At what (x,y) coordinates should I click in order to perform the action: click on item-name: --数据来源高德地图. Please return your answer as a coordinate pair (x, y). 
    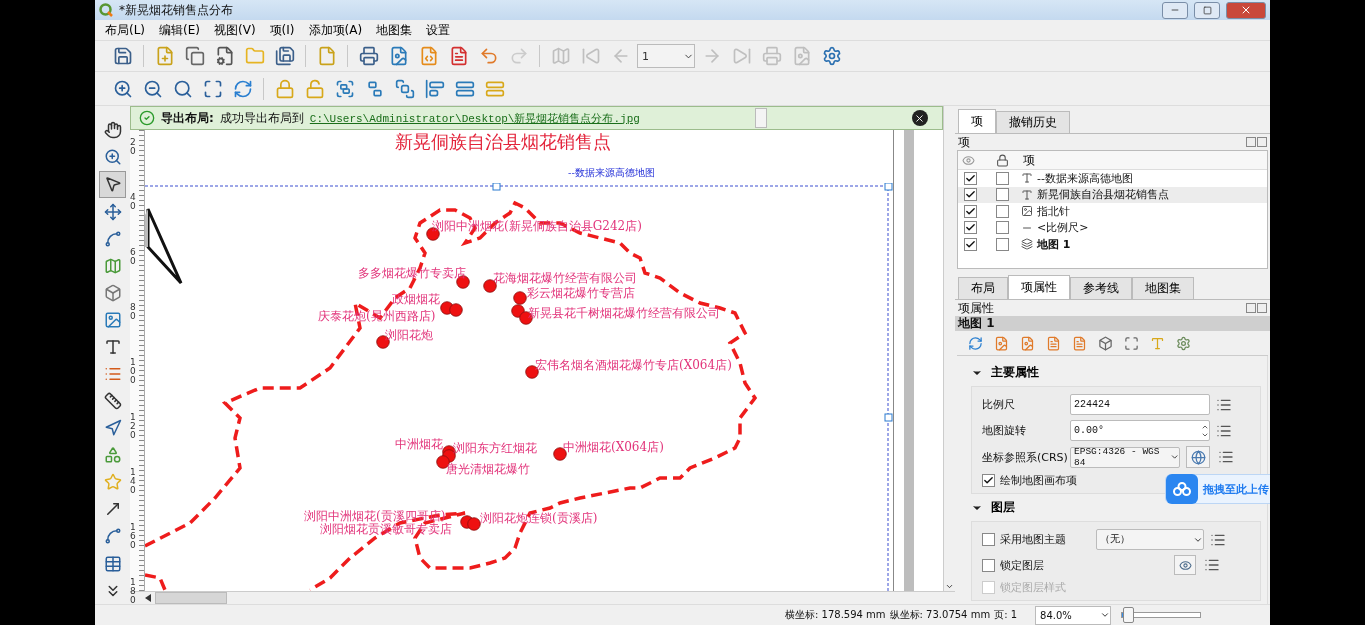
    Looking at the image, I should click on (1085, 178).